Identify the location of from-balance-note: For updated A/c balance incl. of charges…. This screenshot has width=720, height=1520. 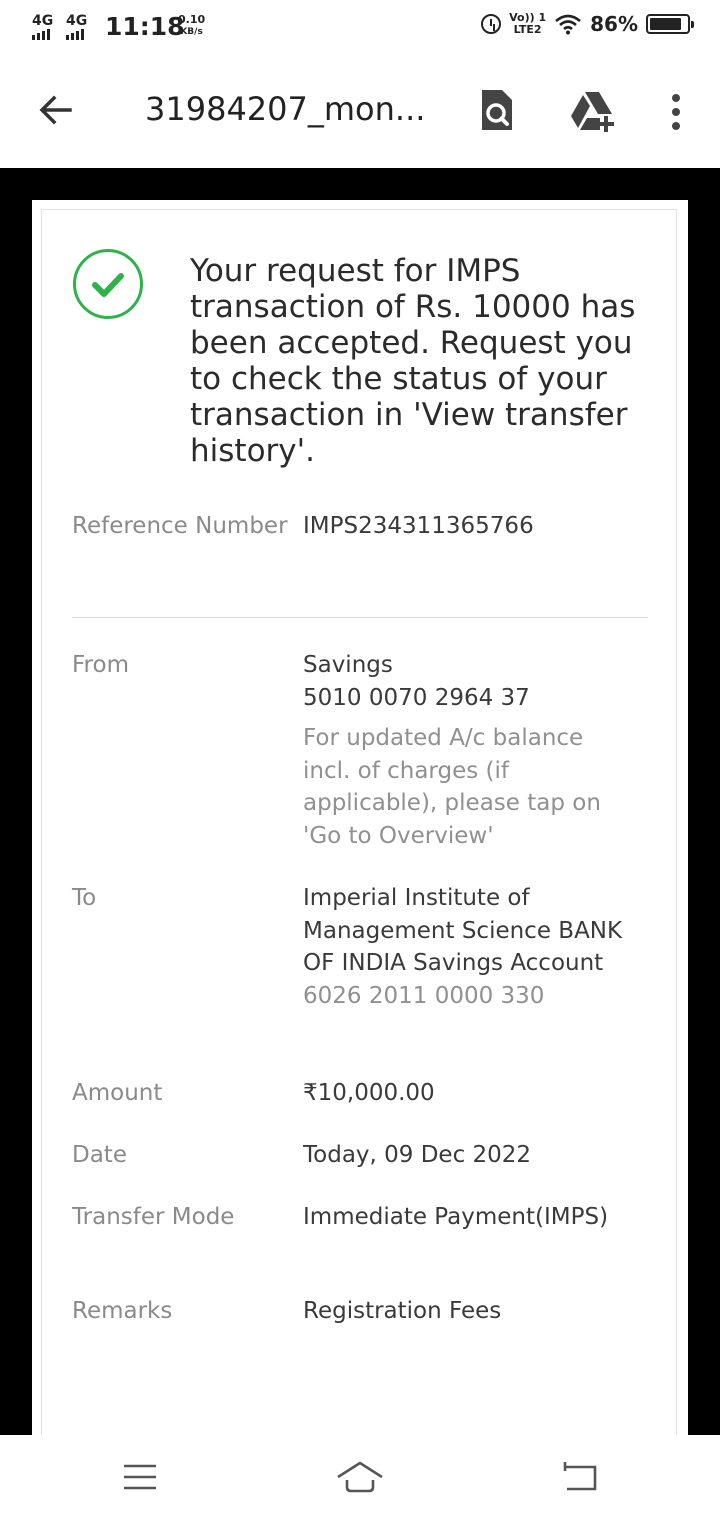
(452, 787).